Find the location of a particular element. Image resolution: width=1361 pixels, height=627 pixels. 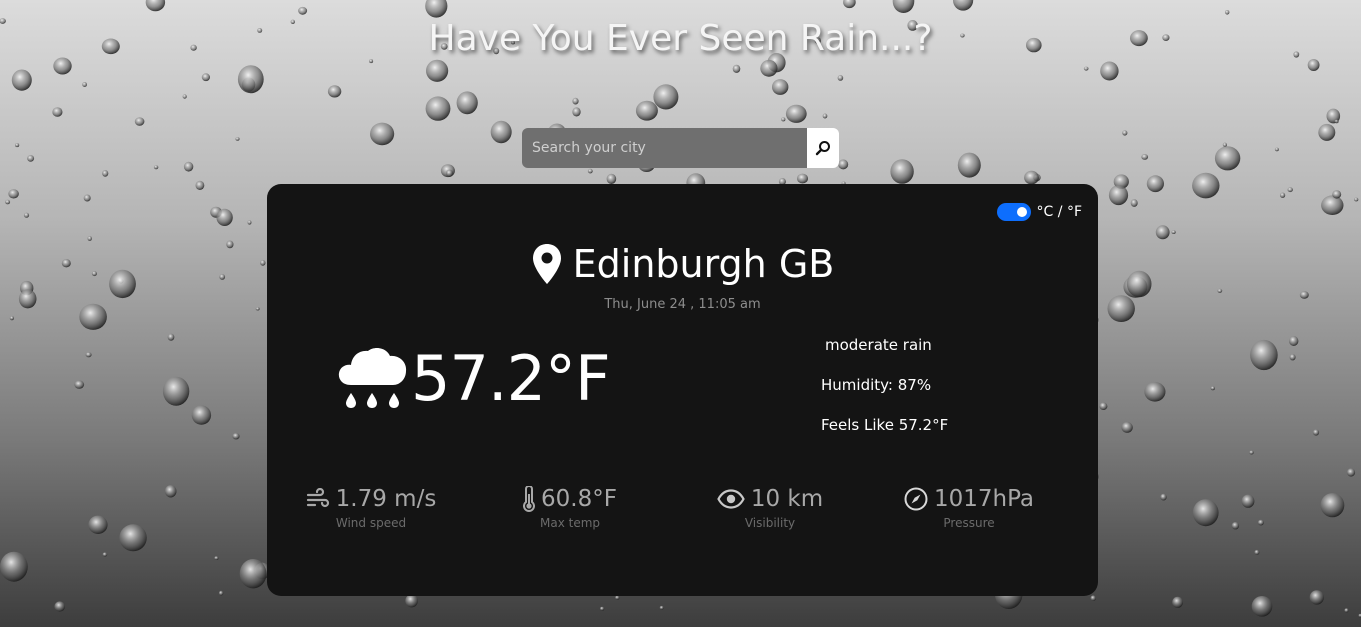

search-bar is located at coordinates (680, 148).